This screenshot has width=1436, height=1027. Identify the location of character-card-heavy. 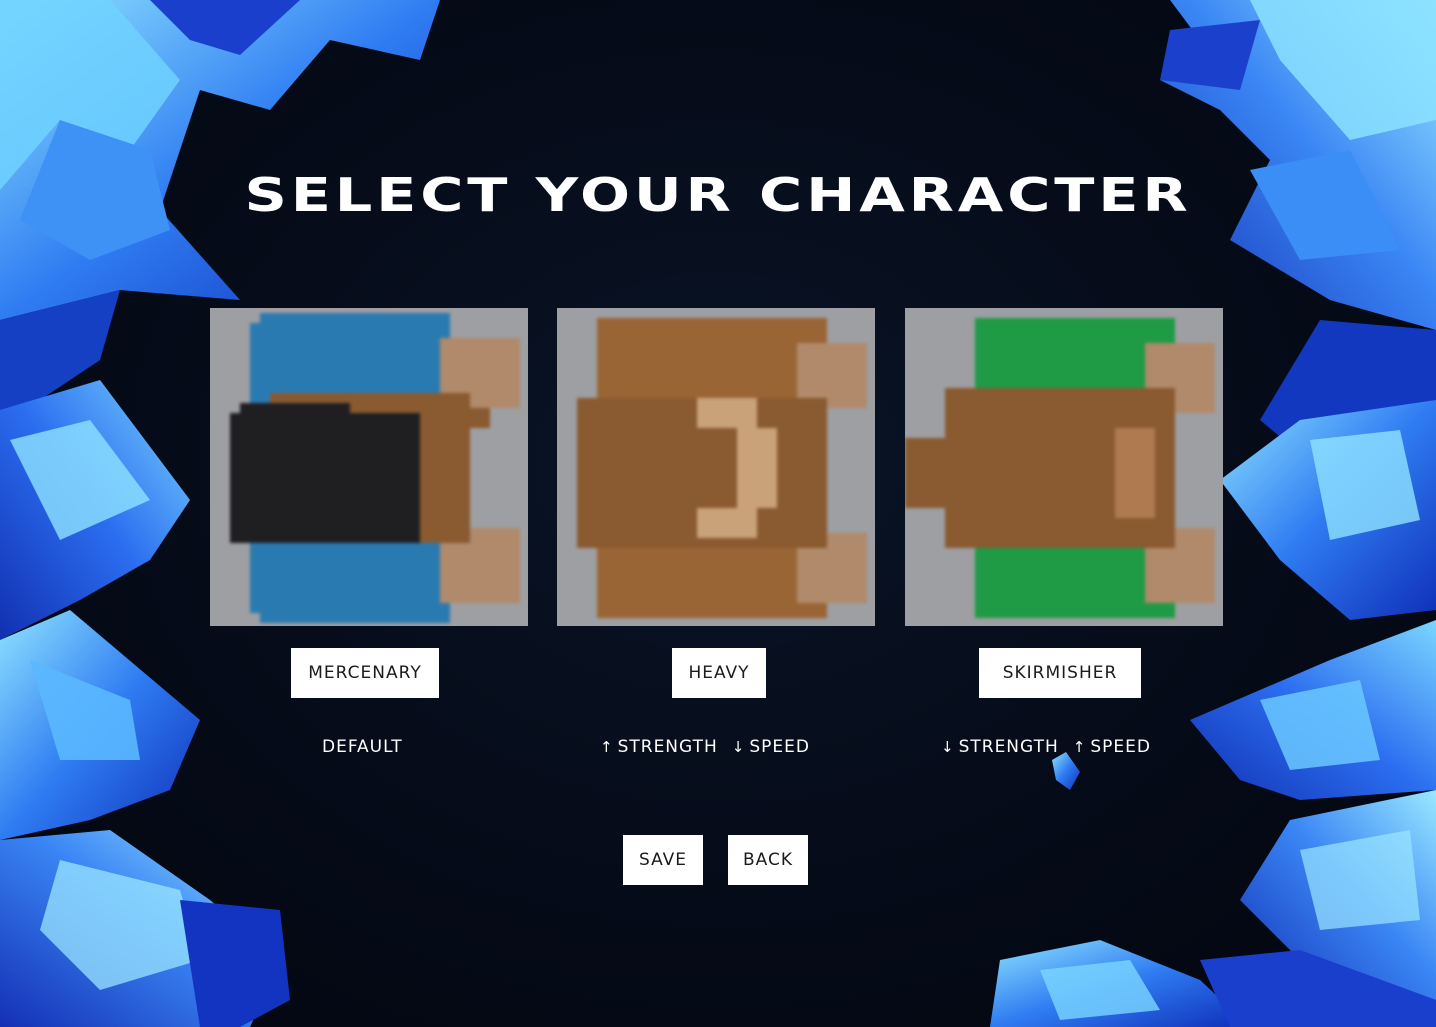
(716, 467).